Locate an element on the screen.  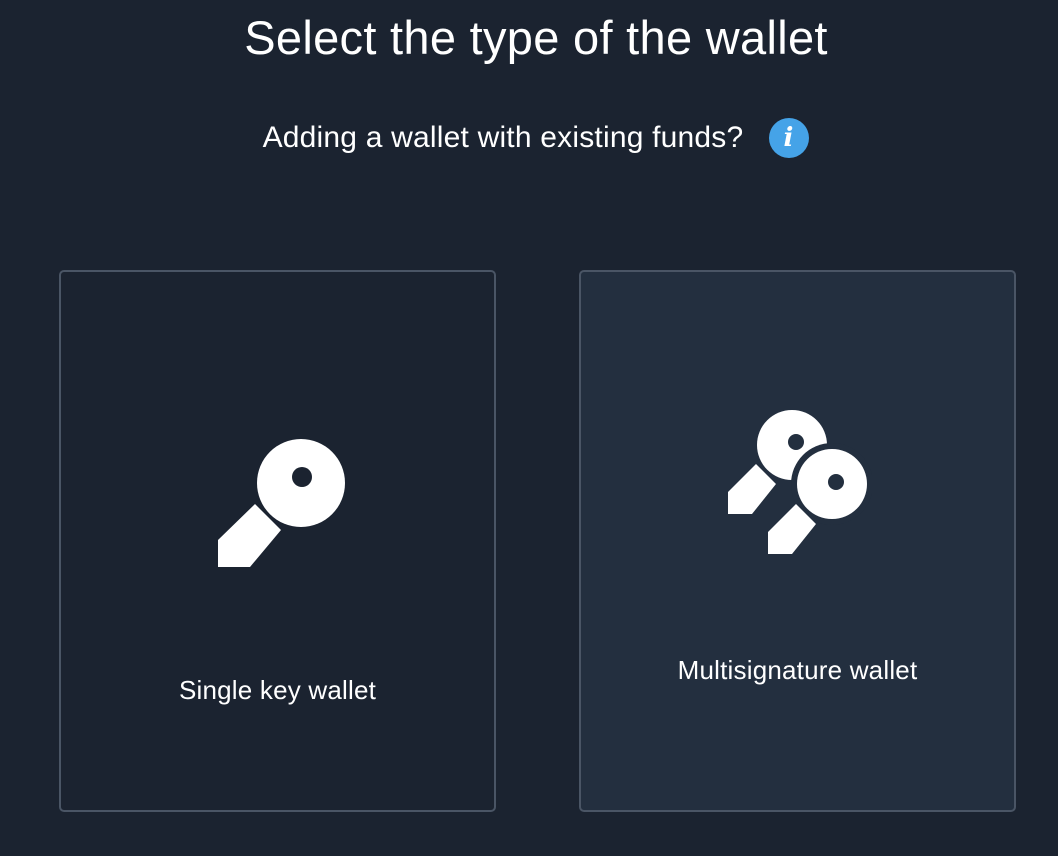
info-icon: i is located at coordinates (788, 138).